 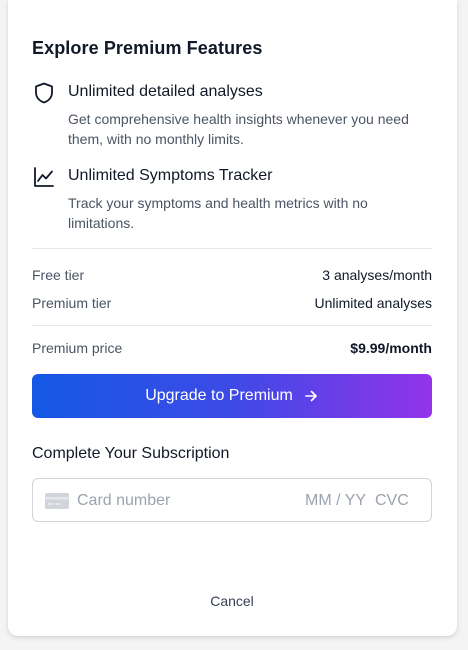 What do you see at coordinates (165, 91) in the screenshot?
I see `feature-name: Unlimited detailed analyses` at bounding box center [165, 91].